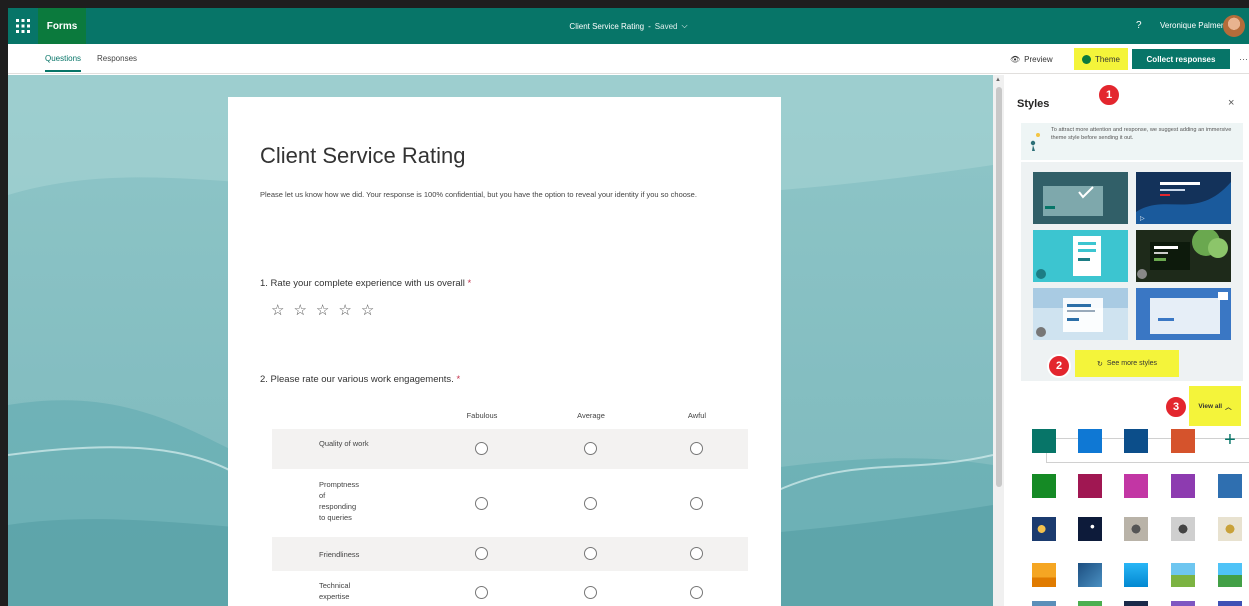 The width and height of the screenshot is (1249, 606). What do you see at coordinates (1183, 441) in the screenshot?
I see `color-swatch-orange` at bounding box center [1183, 441].